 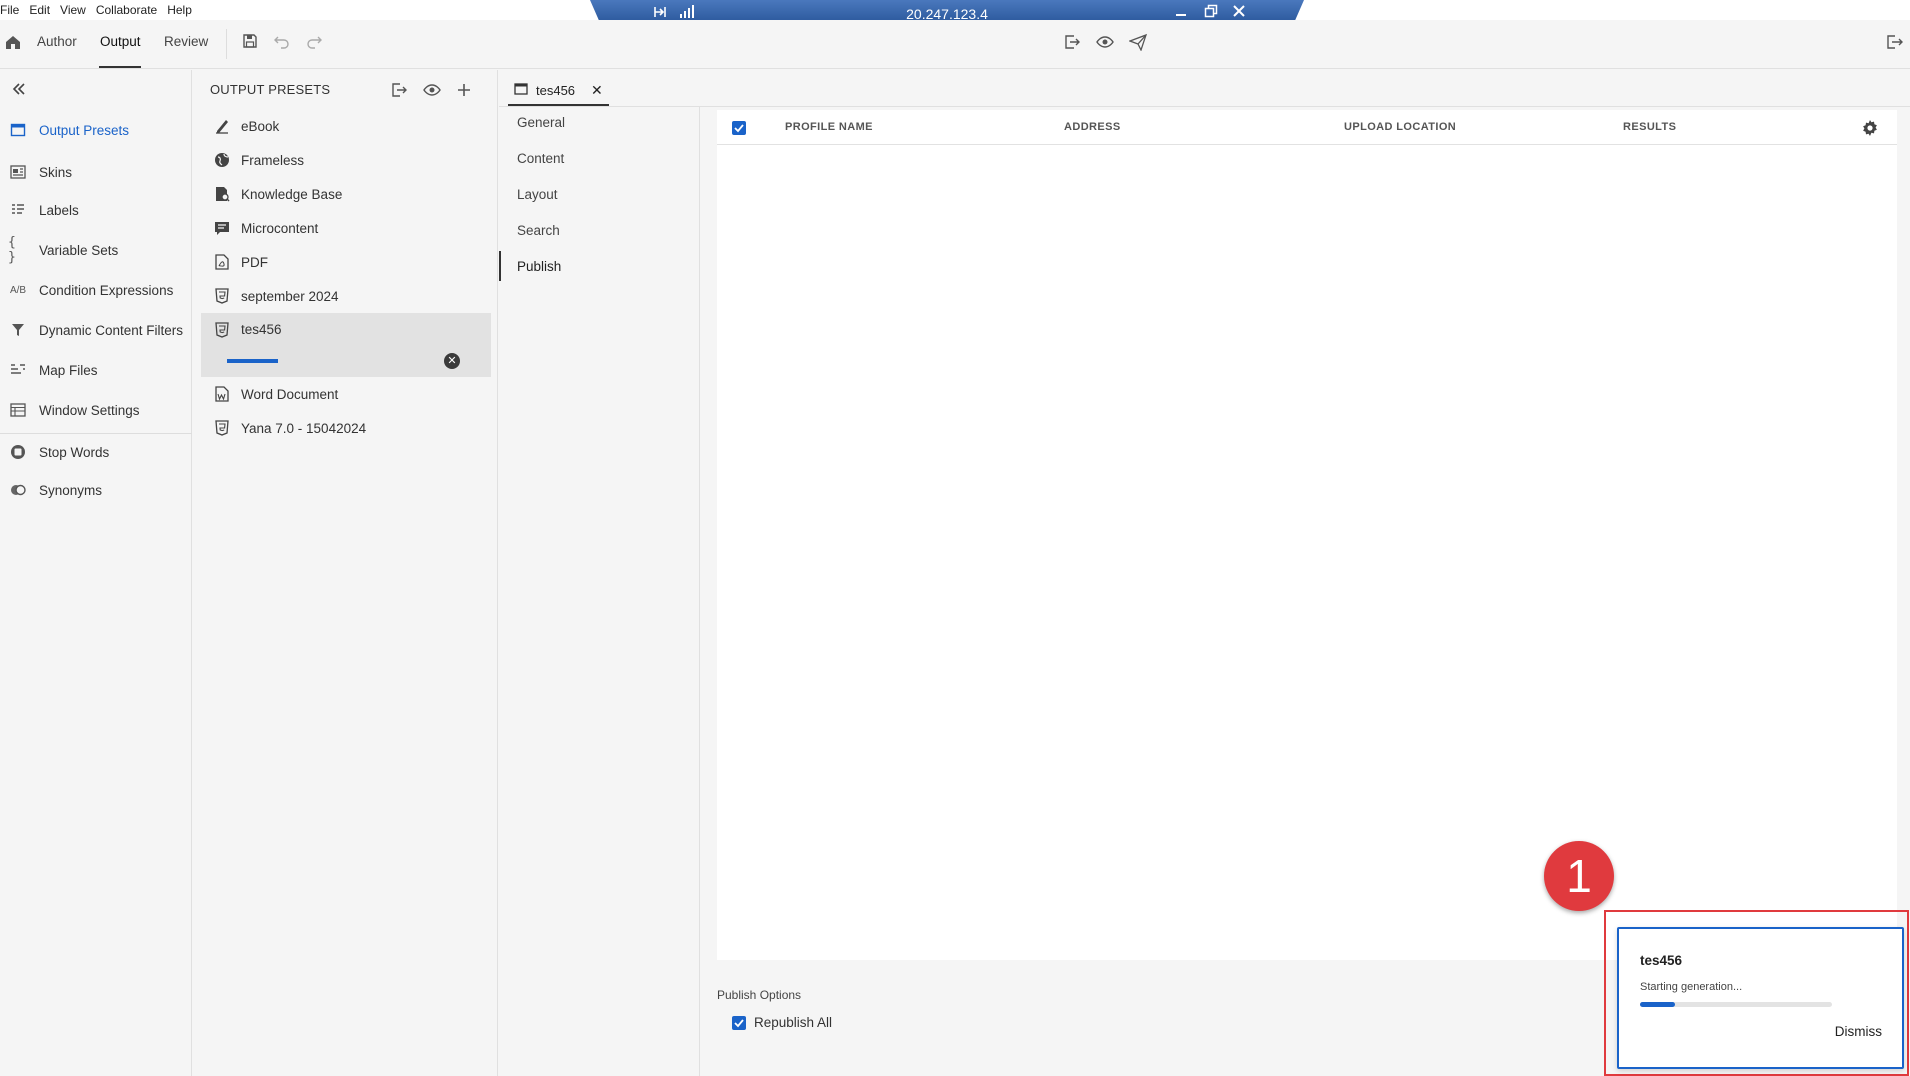 What do you see at coordinates (96, 130) in the screenshot?
I see `nav-output-presets: Output Presets` at bounding box center [96, 130].